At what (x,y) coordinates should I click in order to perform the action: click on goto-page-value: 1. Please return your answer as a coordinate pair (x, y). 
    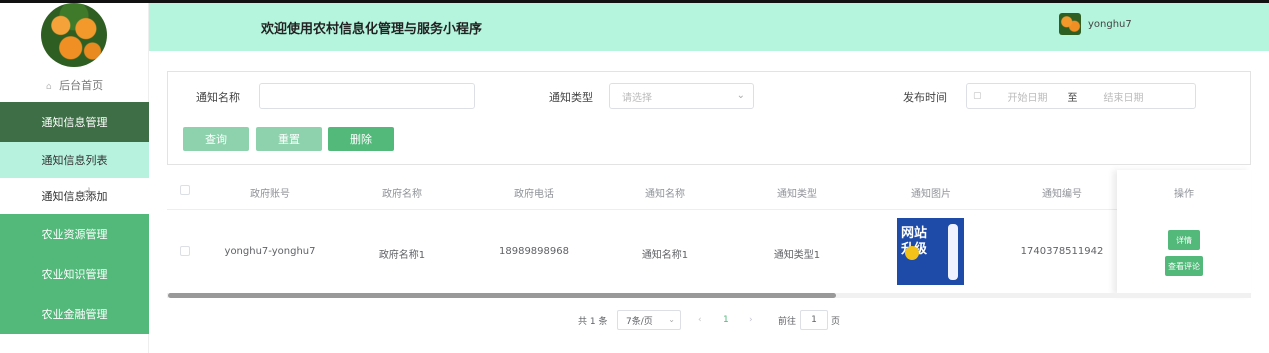
    Looking at the image, I should click on (814, 320).